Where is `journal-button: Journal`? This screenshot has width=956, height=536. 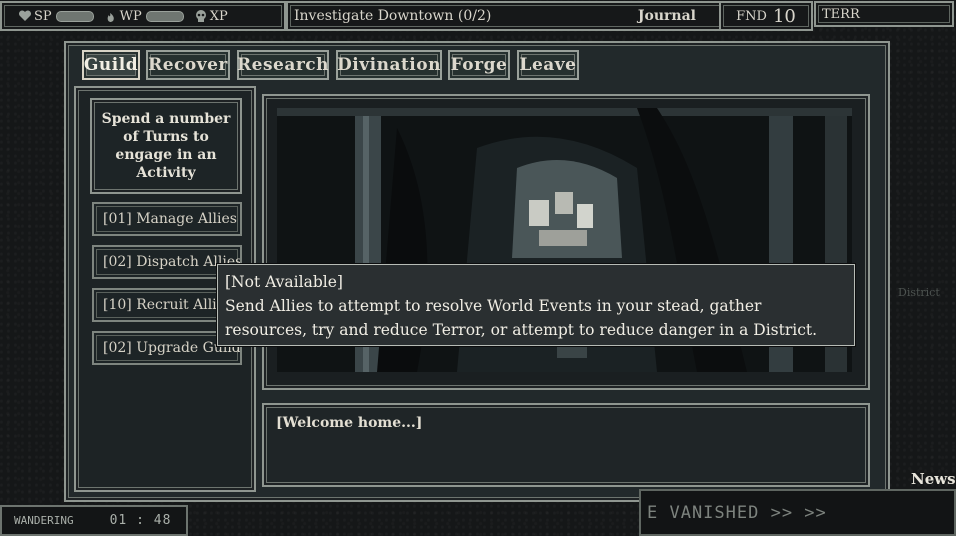 journal-button: Journal is located at coordinates (667, 16).